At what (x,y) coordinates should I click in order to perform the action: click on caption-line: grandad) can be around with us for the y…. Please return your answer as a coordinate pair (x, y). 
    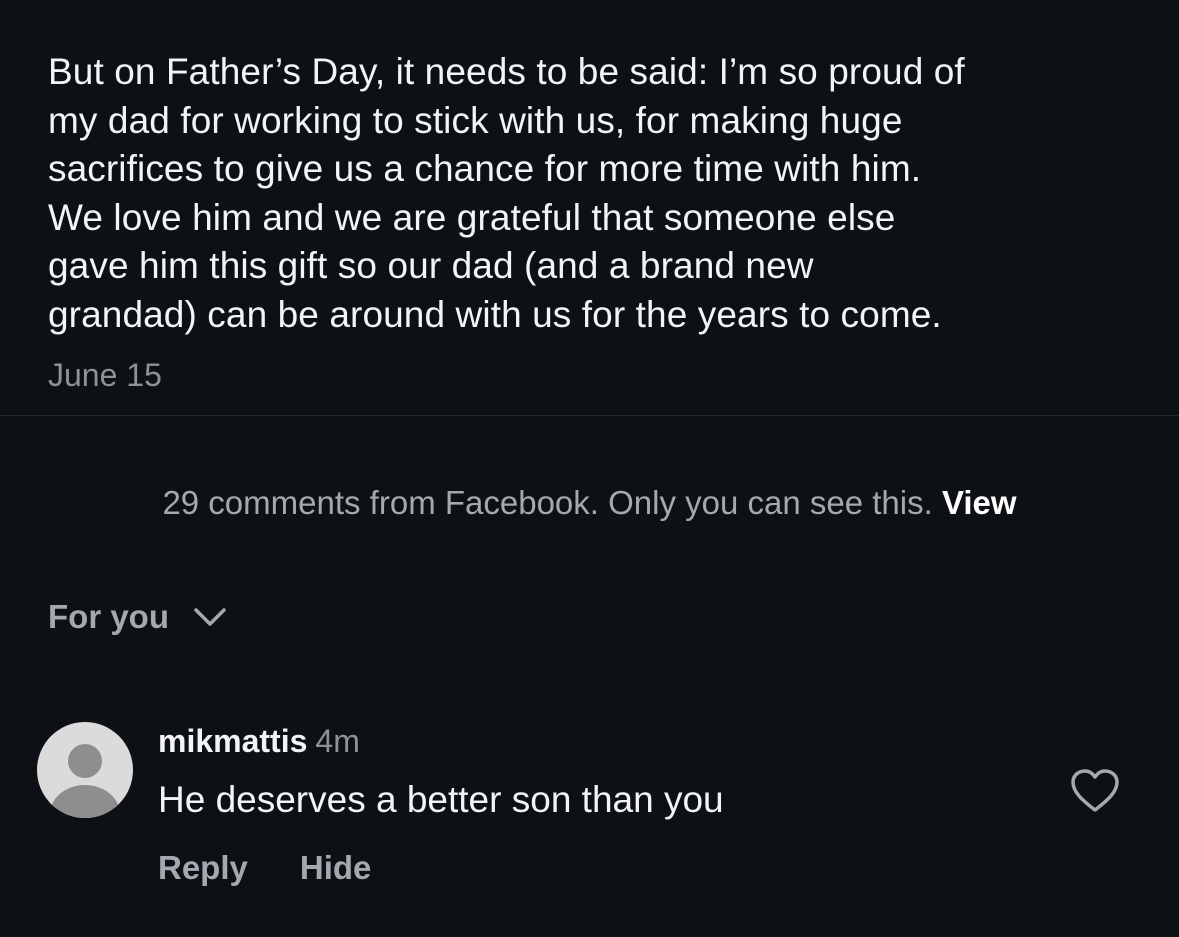
    Looking at the image, I should click on (495, 314).